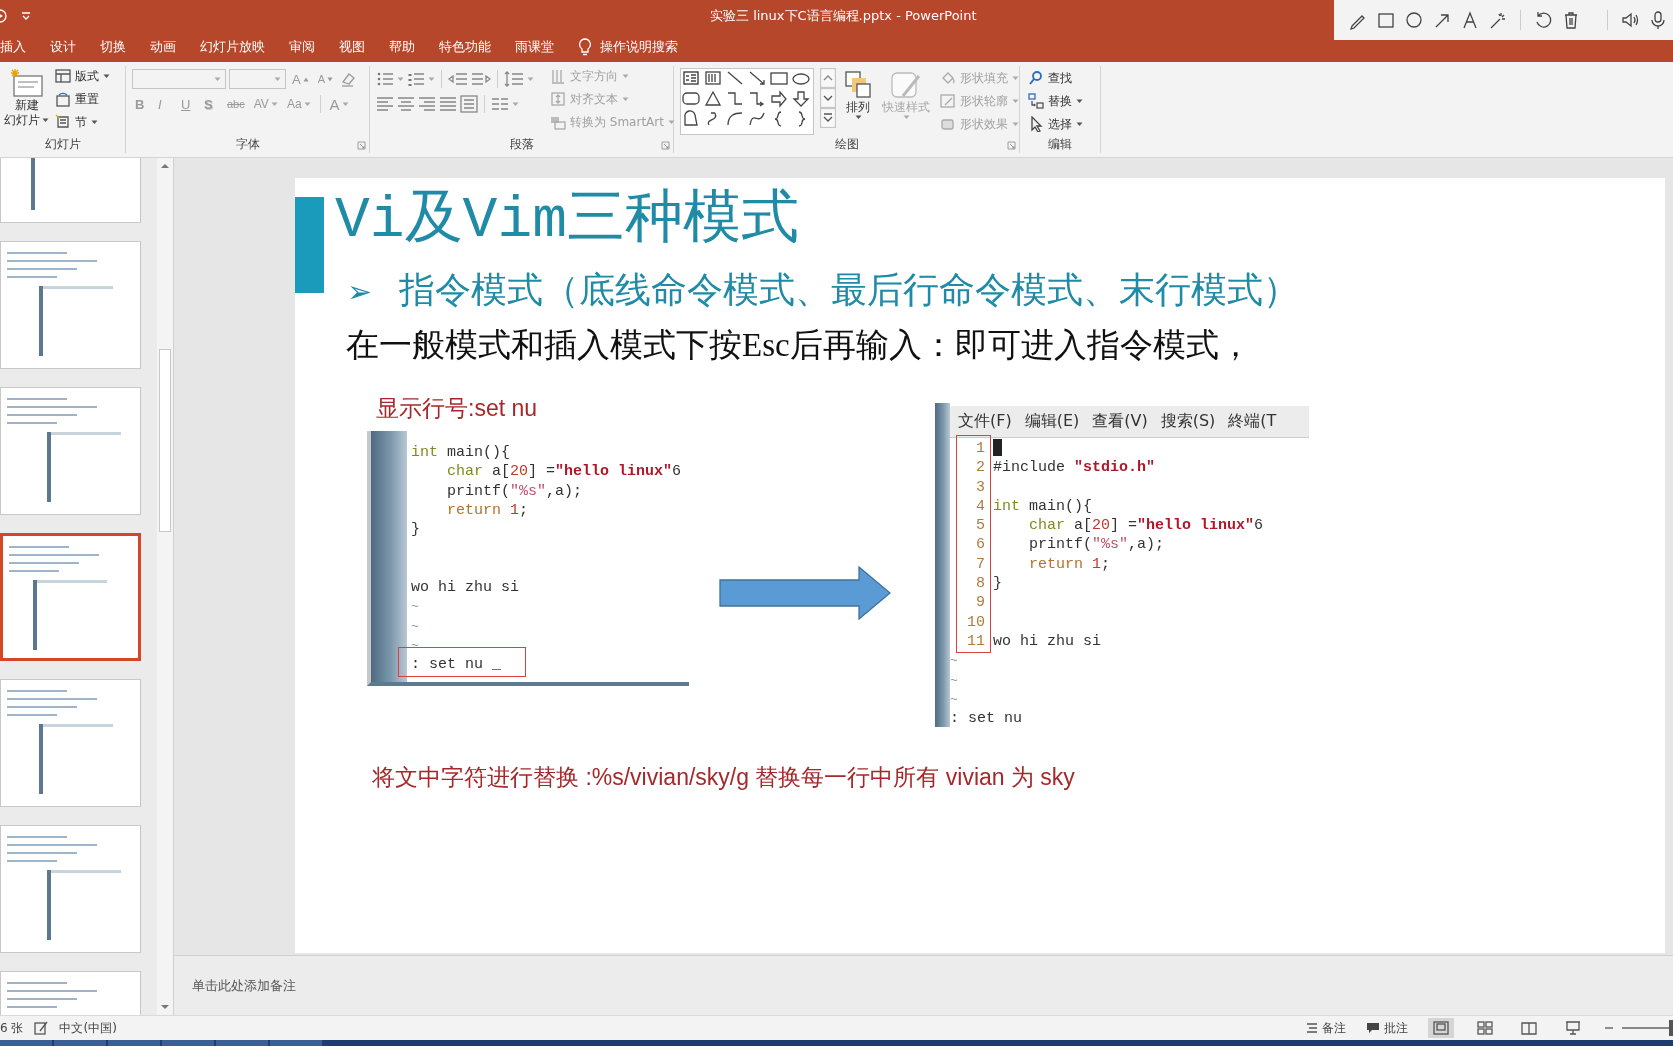 This screenshot has width=1673, height=1046. What do you see at coordinates (26, 100) in the screenshot?
I see `new-slide-button: 新建 幻灯片` at bounding box center [26, 100].